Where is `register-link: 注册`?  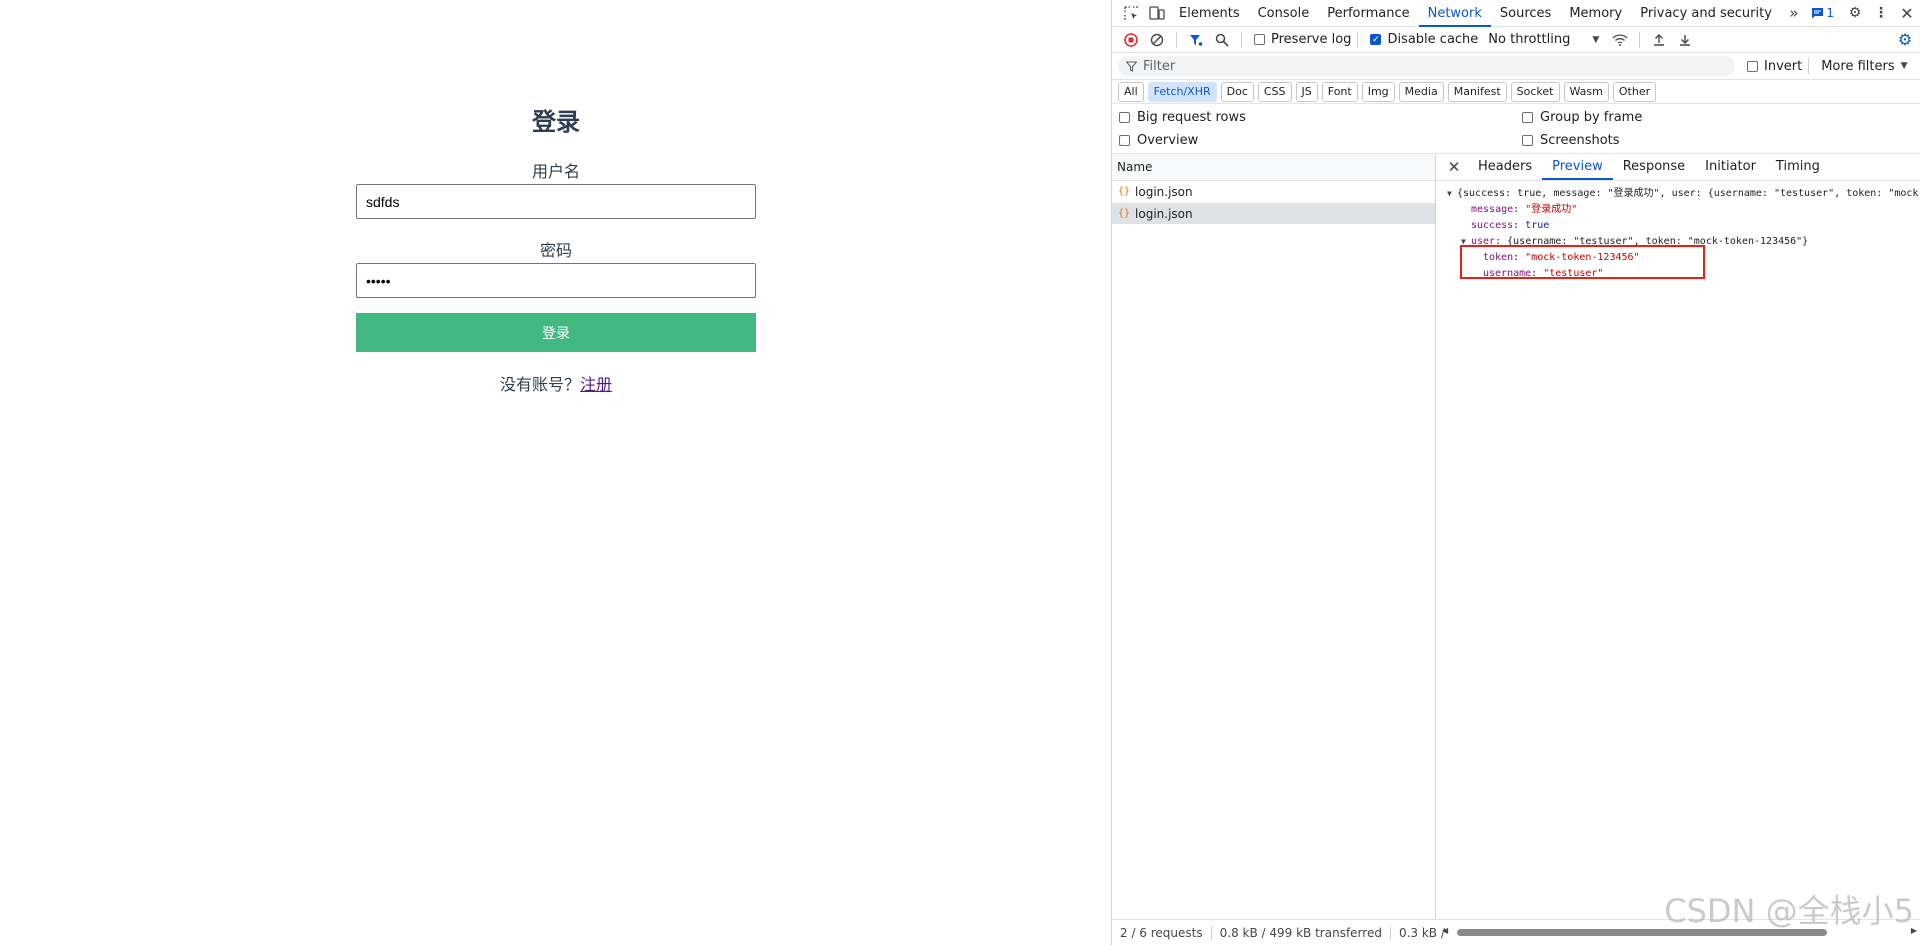 register-link: 注册 is located at coordinates (596, 384).